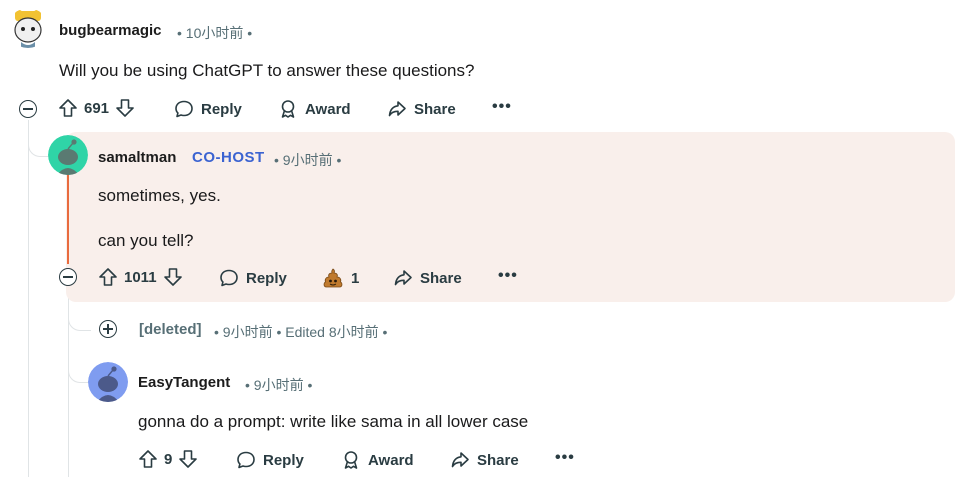 This screenshot has width=960, height=477. What do you see at coordinates (68, 155) in the screenshot?
I see `avatar-samaltman` at bounding box center [68, 155].